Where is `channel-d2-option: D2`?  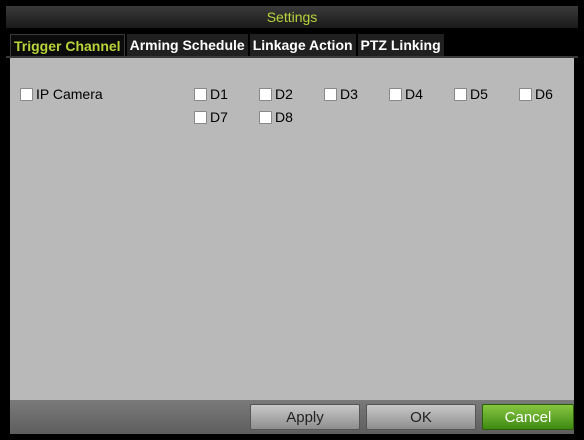 channel-d2-option: D2 is located at coordinates (276, 94).